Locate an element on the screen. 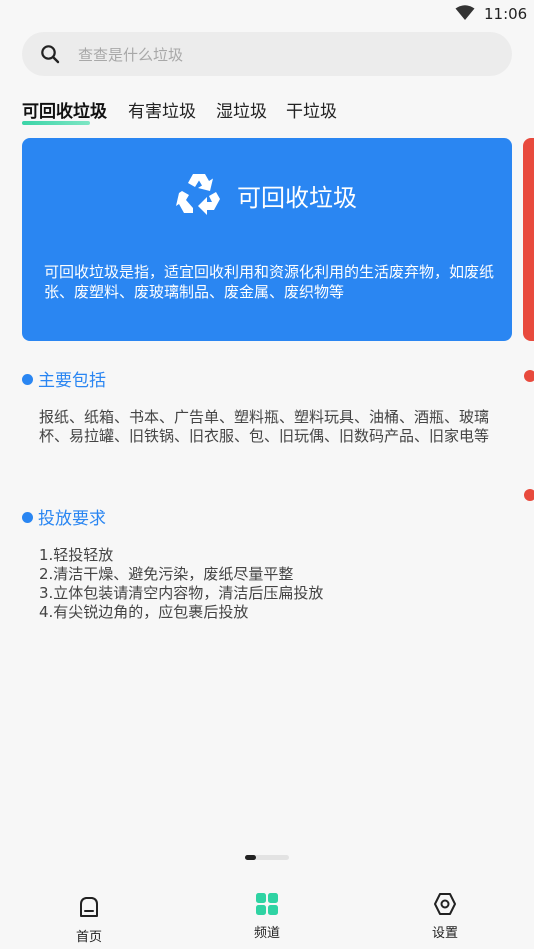 This screenshot has height=949, width=534. tab-active-indicator is located at coordinates (56, 123).